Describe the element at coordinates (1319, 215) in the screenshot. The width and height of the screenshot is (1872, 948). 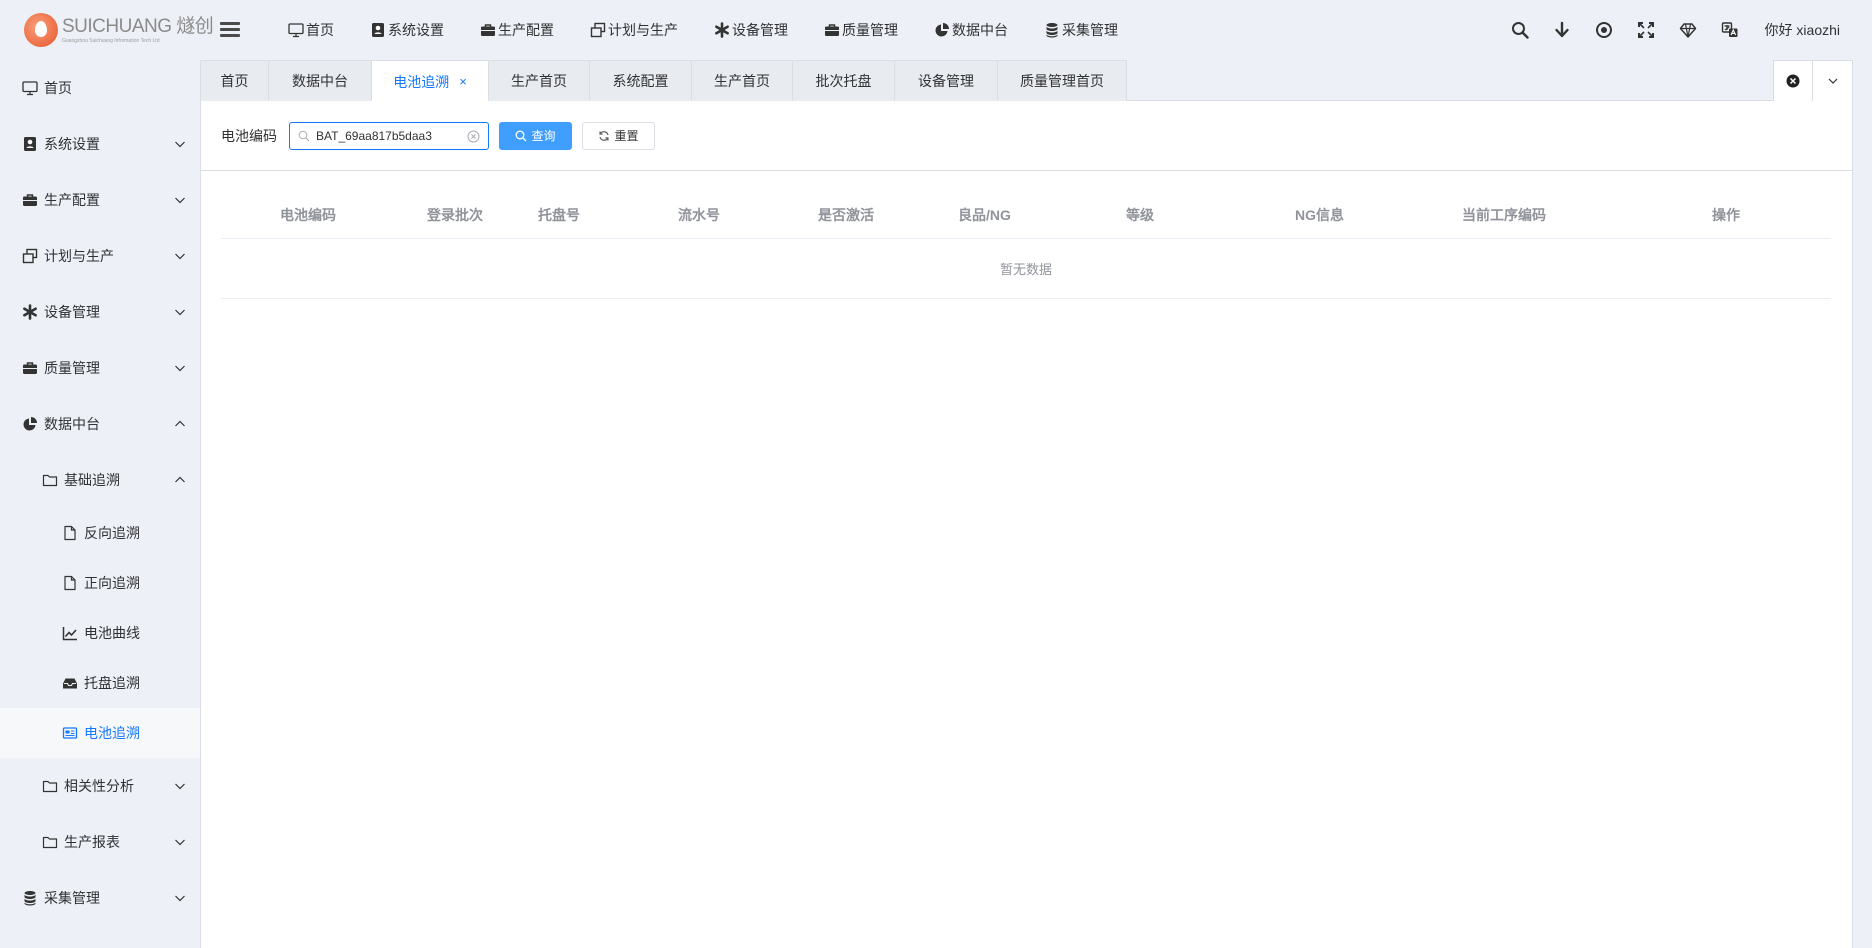
I see `column-header: NG信息` at that location.